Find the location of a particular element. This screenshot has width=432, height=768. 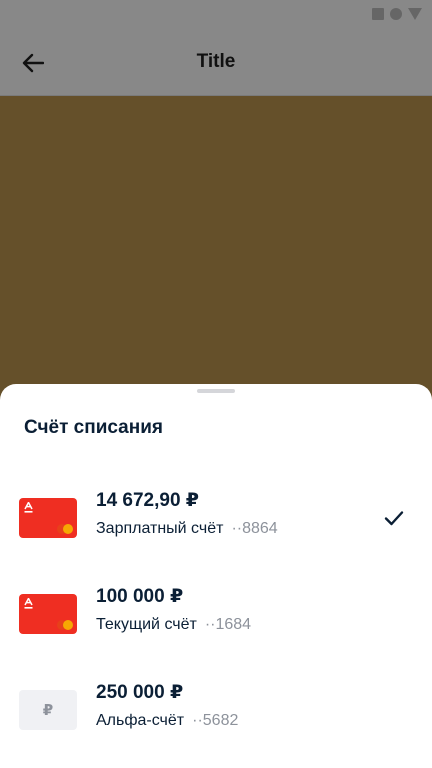

account-row-current: 100 000 ₽ Текущий счёт ··1684 is located at coordinates (216, 618).